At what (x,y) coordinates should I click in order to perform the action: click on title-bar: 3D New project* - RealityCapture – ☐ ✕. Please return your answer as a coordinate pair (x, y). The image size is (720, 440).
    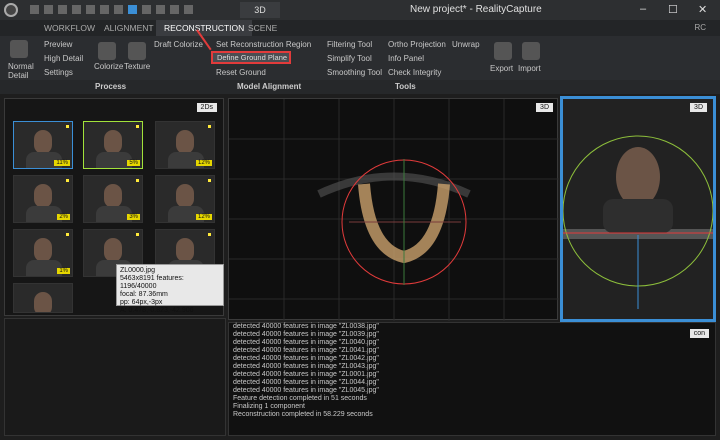
    Looking at the image, I should click on (360, 10).